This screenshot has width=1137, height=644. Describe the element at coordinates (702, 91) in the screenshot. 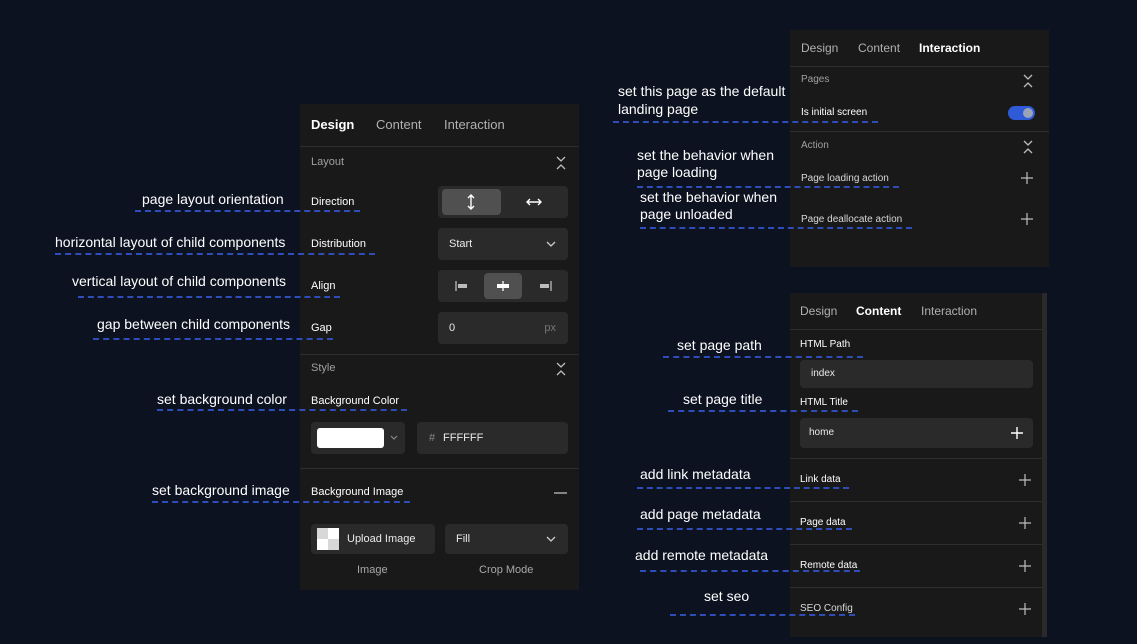

I see `annotation-default-landing-line1: set this page as the default` at that location.